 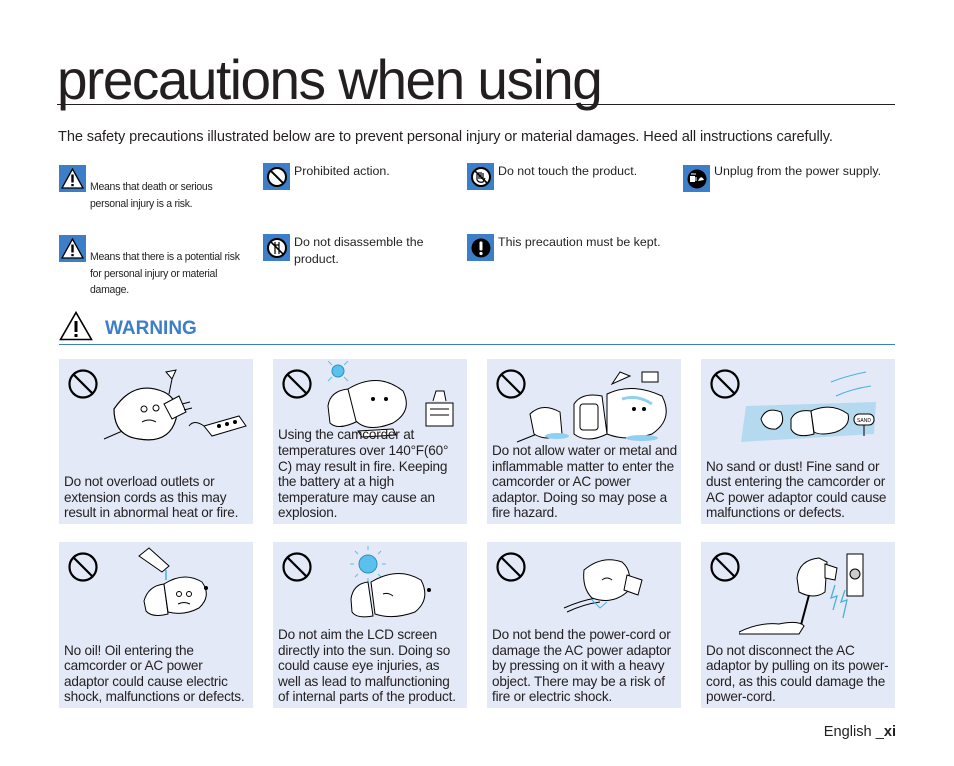 I want to click on sun-lcd-illustration, so click(x=390, y=582).